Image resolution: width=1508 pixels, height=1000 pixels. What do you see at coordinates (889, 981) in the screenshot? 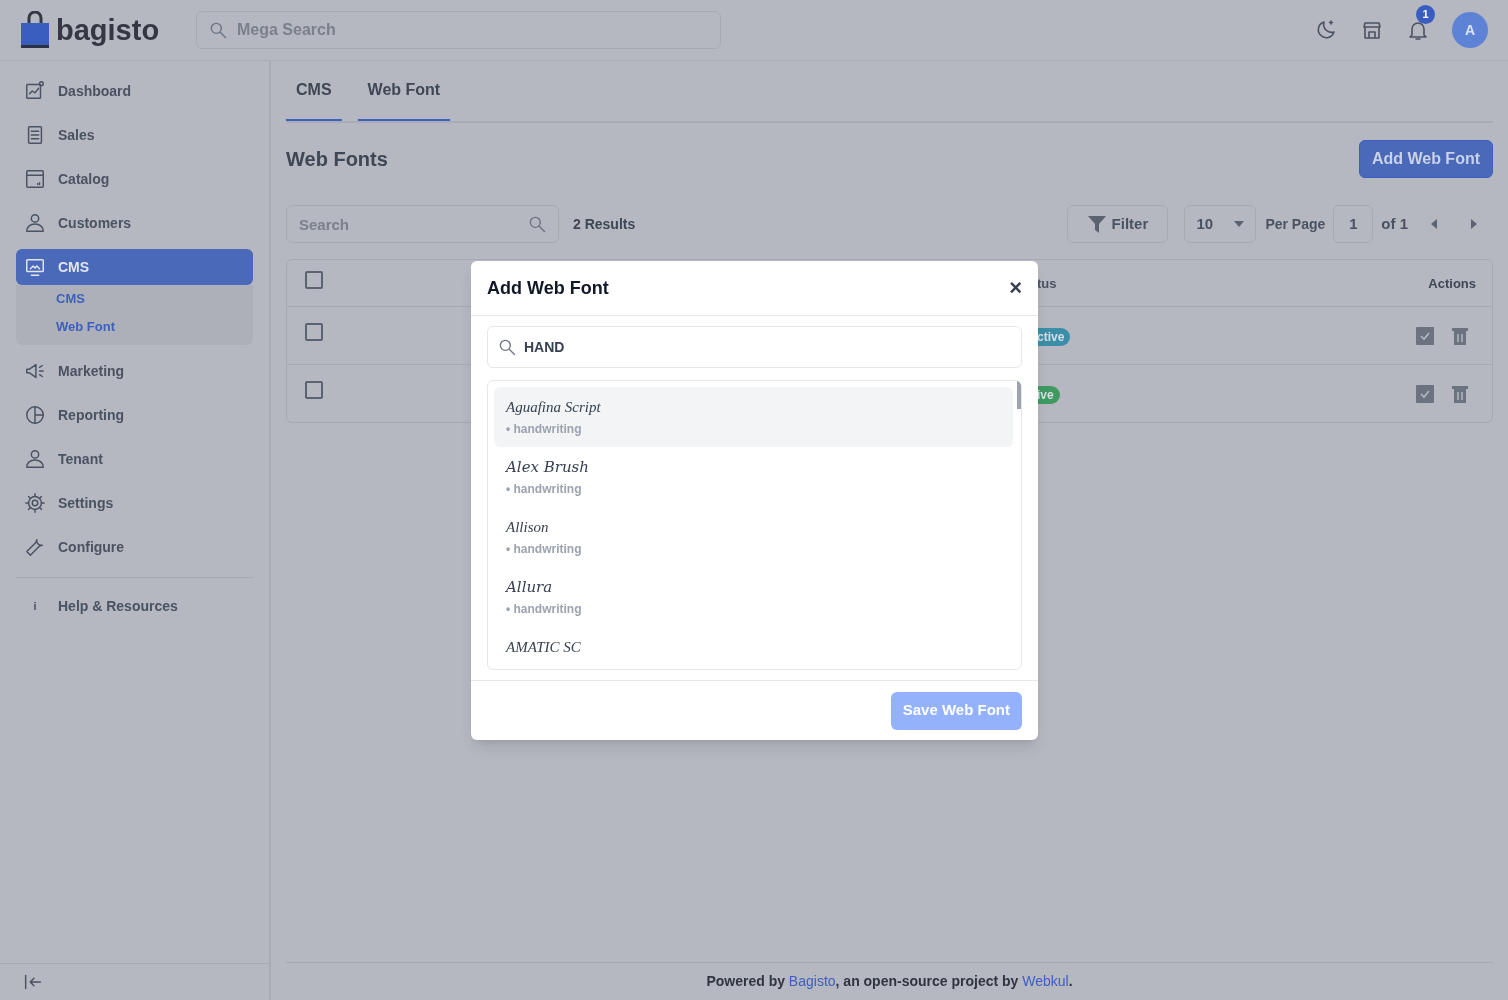
I see `footer-text: Powered by Bagisto, an open-source project by Webkul.` at bounding box center [889, 981].